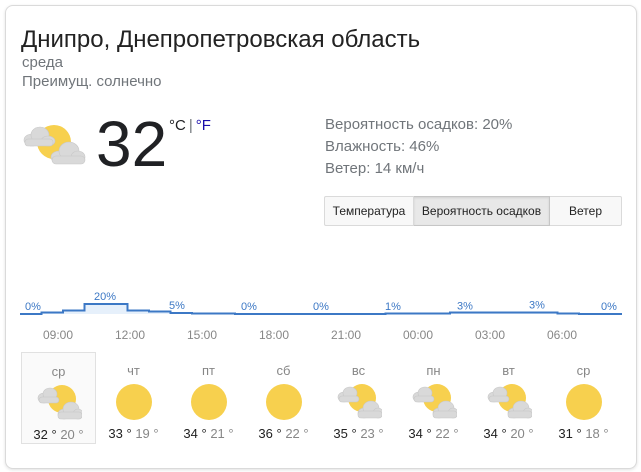 The image size is (641, 472). What do you see at coordinates (372, 433) in the screenshot?
I see `day-low: 23 °` at bounding box center [372, 433].